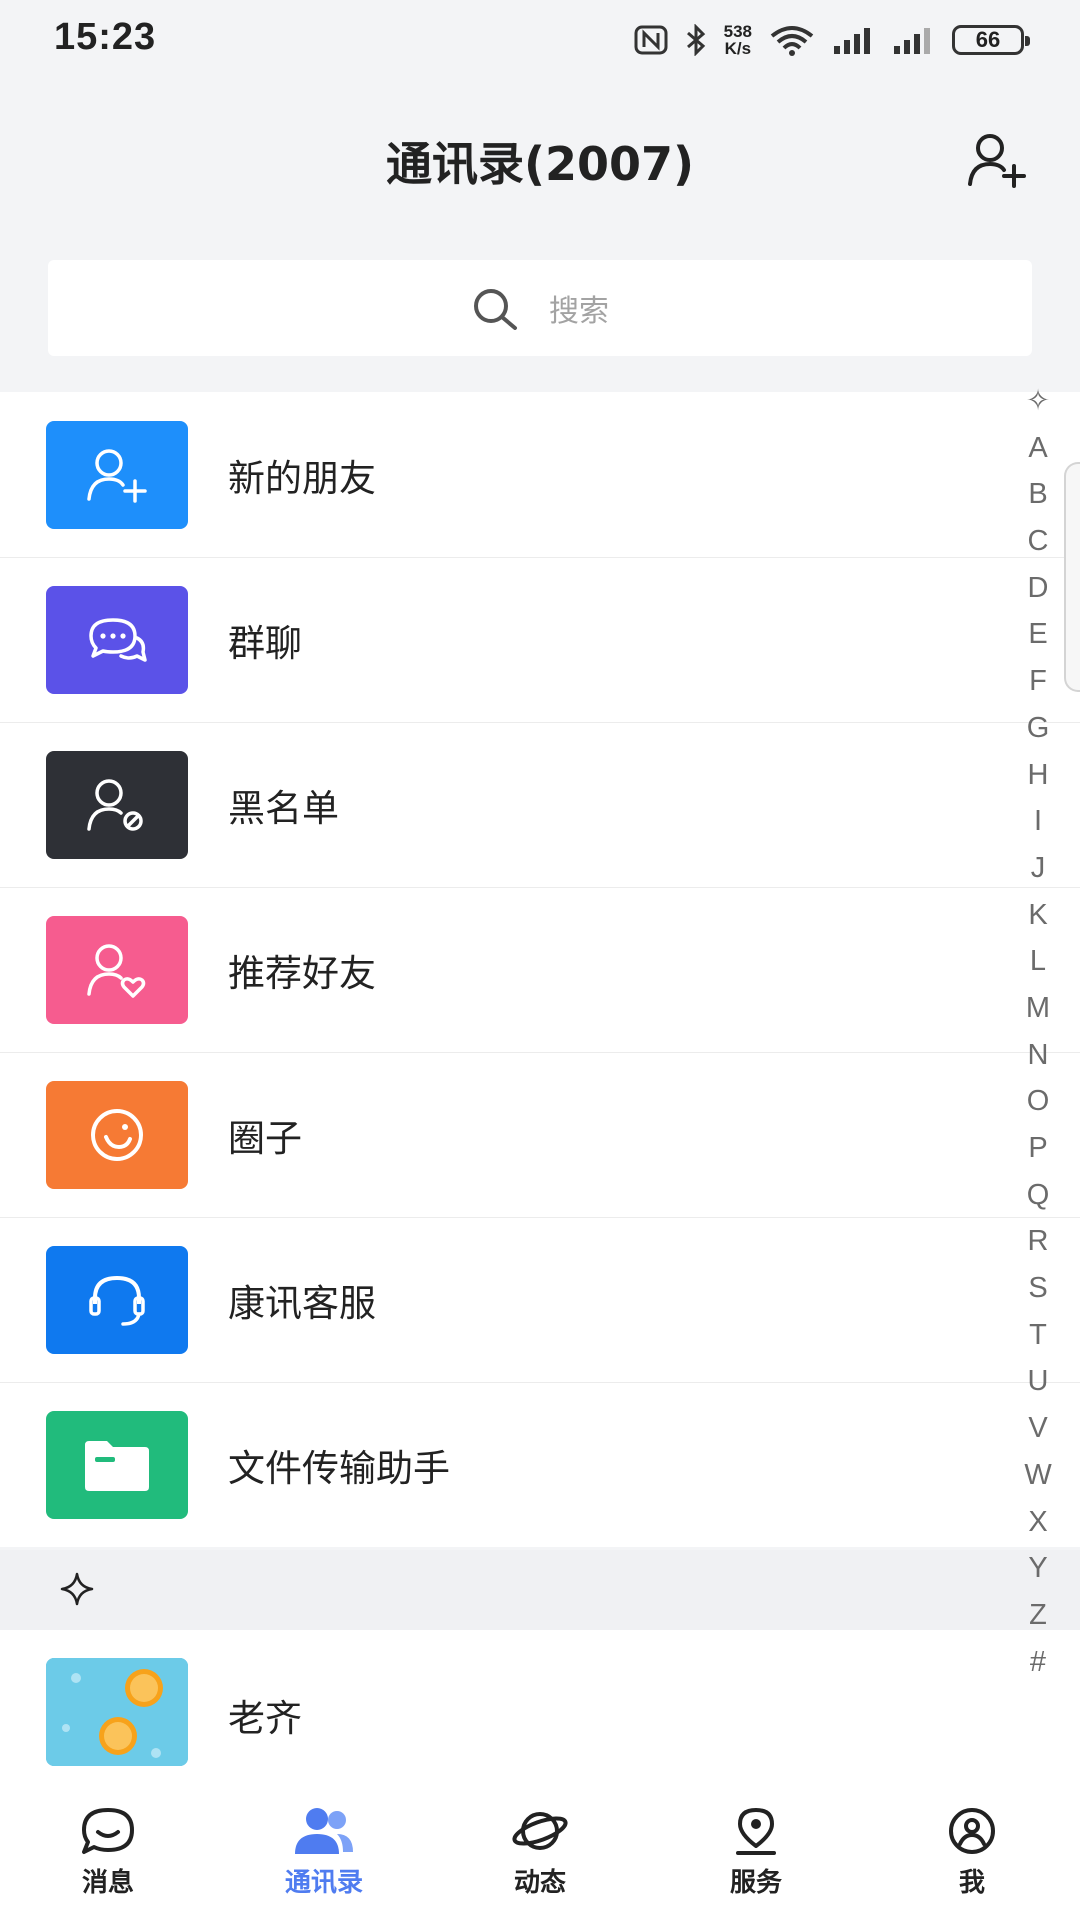  I want to click on index-letter: U, so click(1038, 1381).